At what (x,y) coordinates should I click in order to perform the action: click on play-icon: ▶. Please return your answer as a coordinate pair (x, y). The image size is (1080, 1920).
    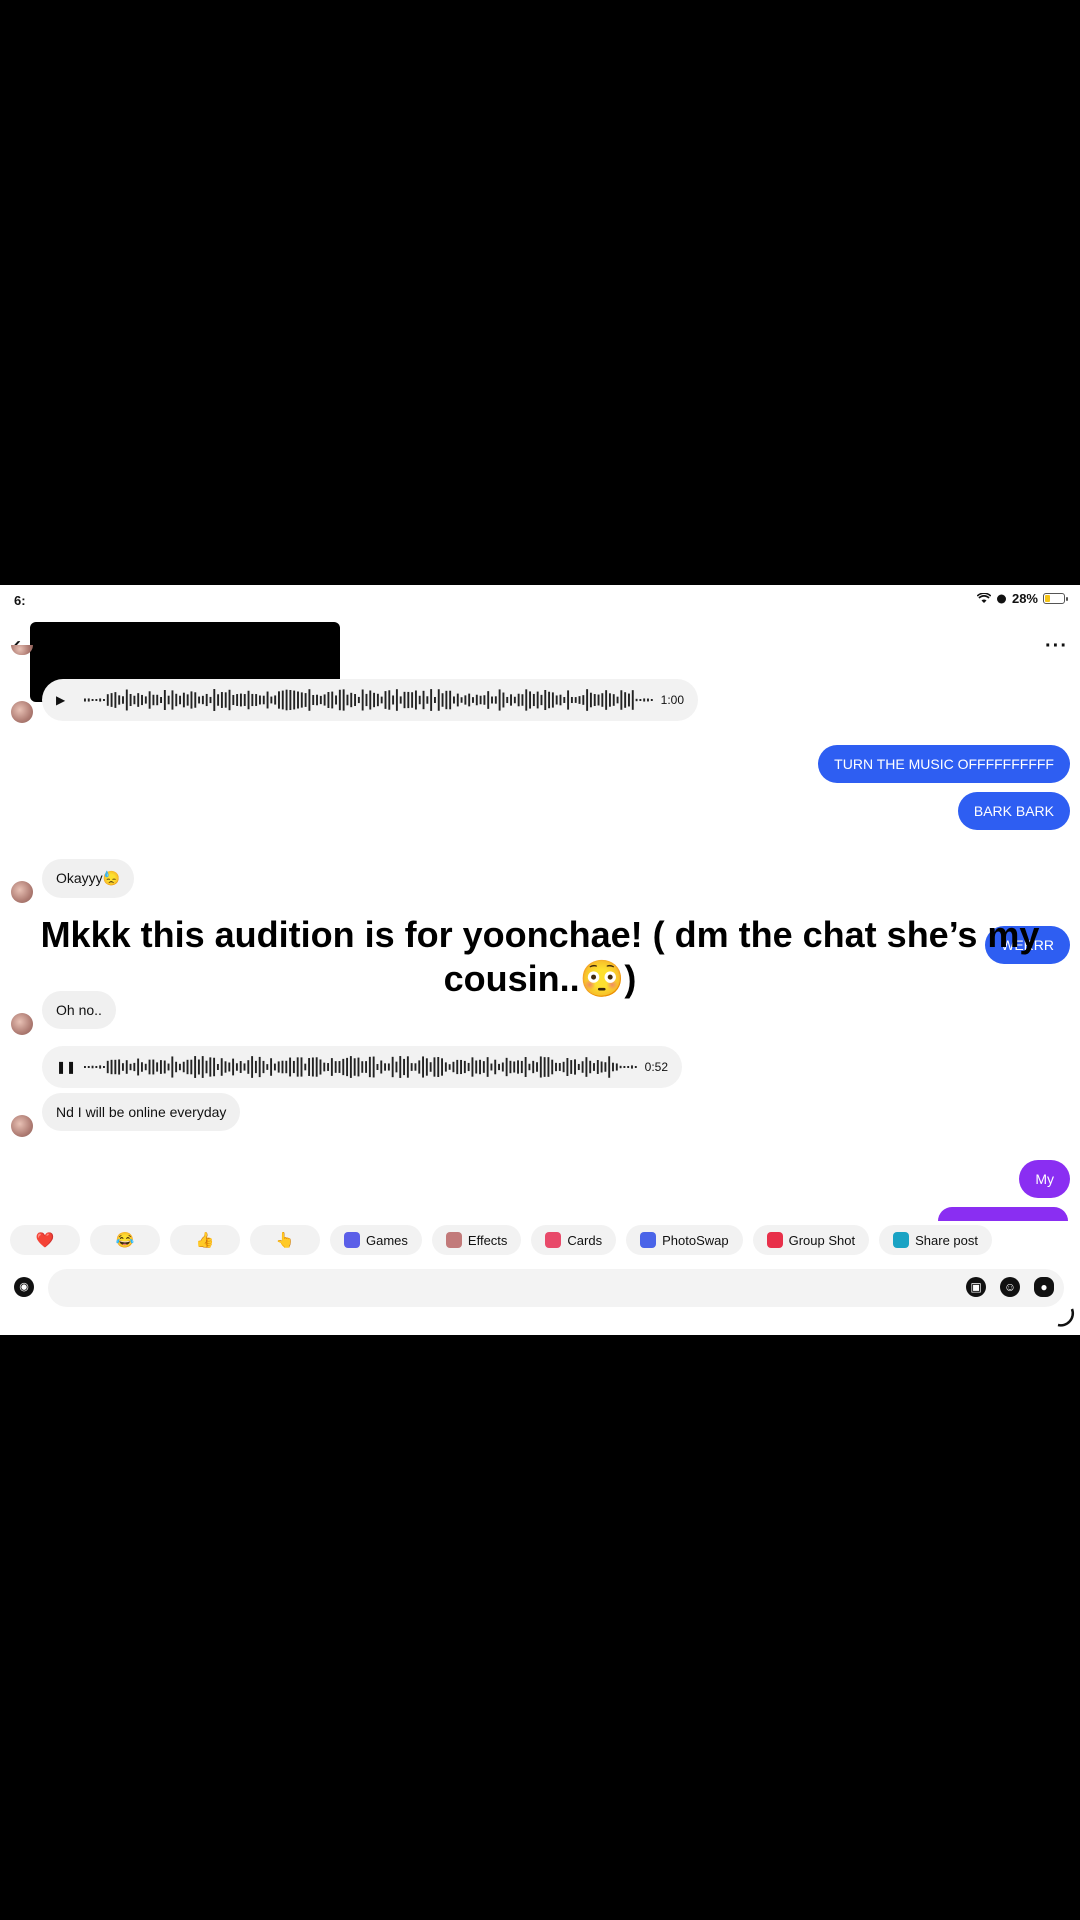
    Looking at the image, I should click on (67, 700).